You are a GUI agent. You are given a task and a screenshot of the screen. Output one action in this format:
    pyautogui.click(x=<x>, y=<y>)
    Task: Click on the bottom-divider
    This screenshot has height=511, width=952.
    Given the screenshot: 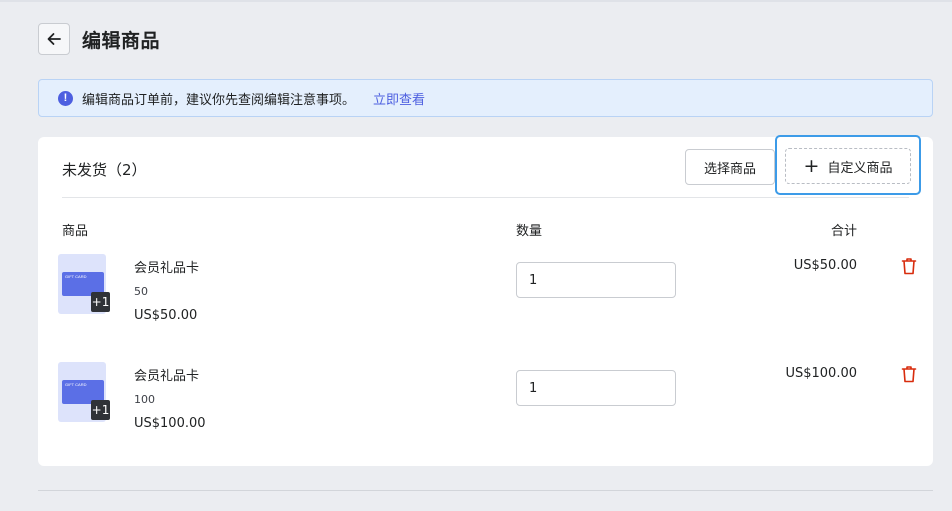 What is the action you would take?
    pyautogui.click(x=485, y=490)
    